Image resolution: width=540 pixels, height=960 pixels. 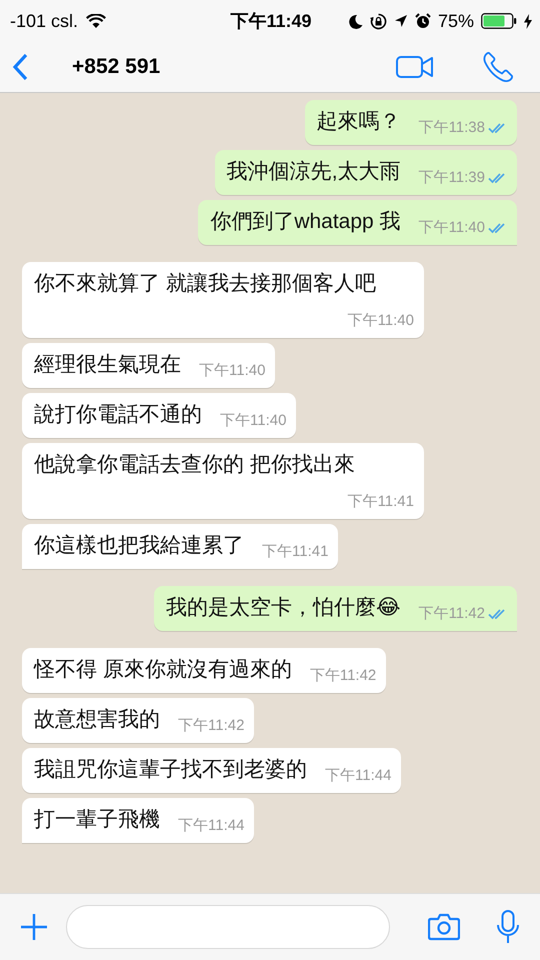 I want to click on moon-icon, so click(x=355, y=21).